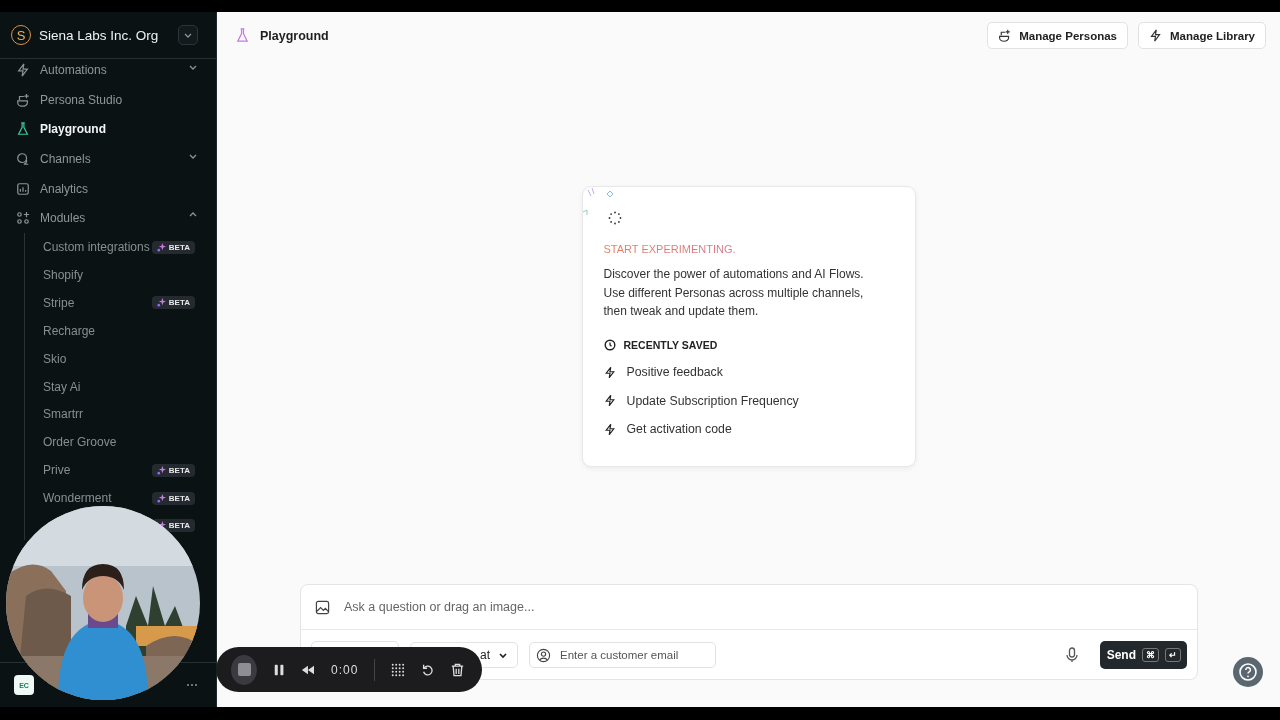 The image size is (1280, 720). What do you see at coordinates (622, 654) in the screenshot?
I see `email-field: Enter a customer email` at bounding box center [622, 654].